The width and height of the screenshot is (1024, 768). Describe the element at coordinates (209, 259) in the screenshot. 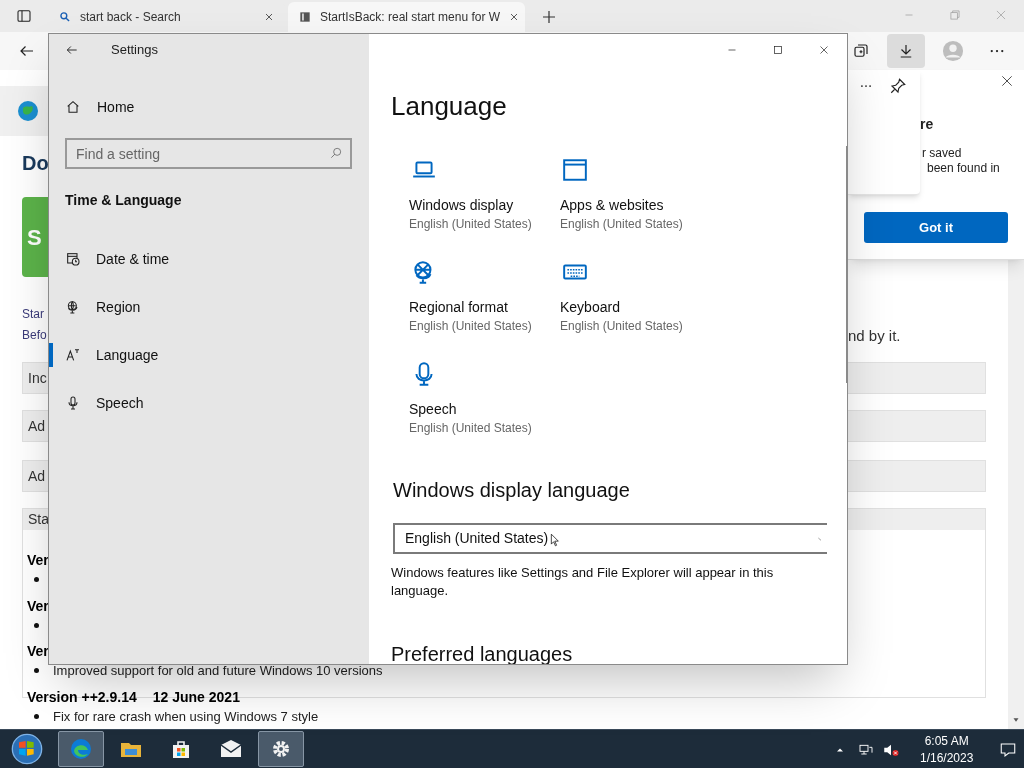

I see `nav-item: Date & time` at that location.